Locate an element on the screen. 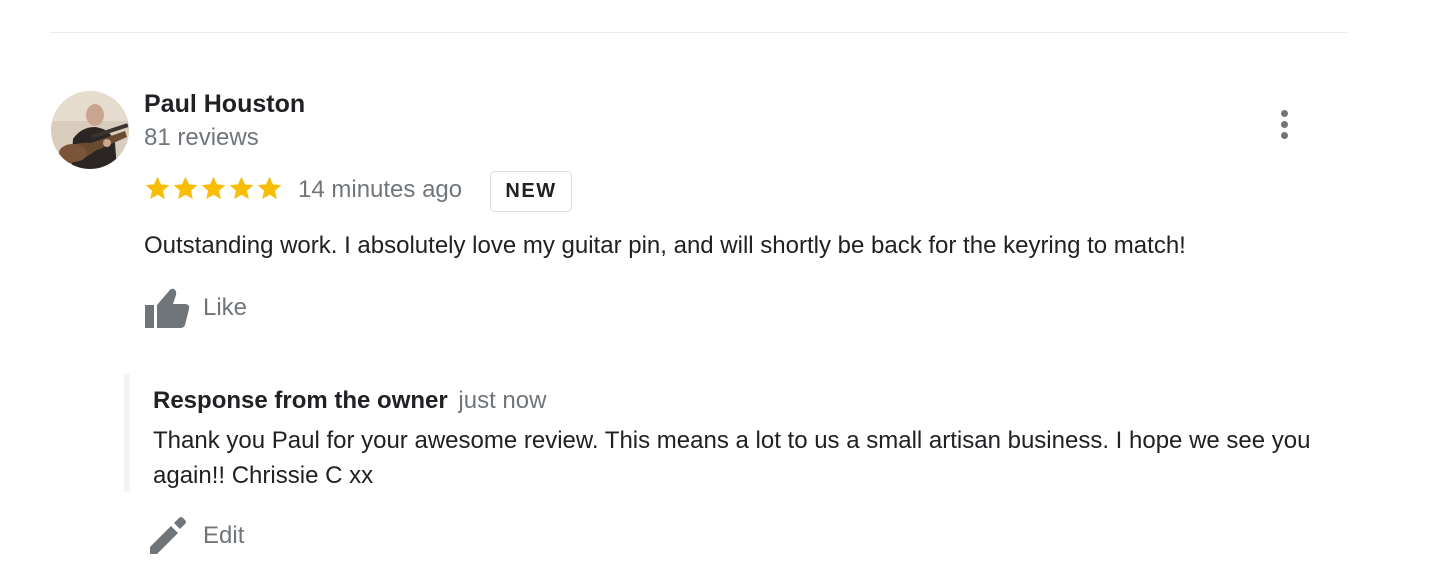  edit-label: Edit is located at coordinates (224, 535).